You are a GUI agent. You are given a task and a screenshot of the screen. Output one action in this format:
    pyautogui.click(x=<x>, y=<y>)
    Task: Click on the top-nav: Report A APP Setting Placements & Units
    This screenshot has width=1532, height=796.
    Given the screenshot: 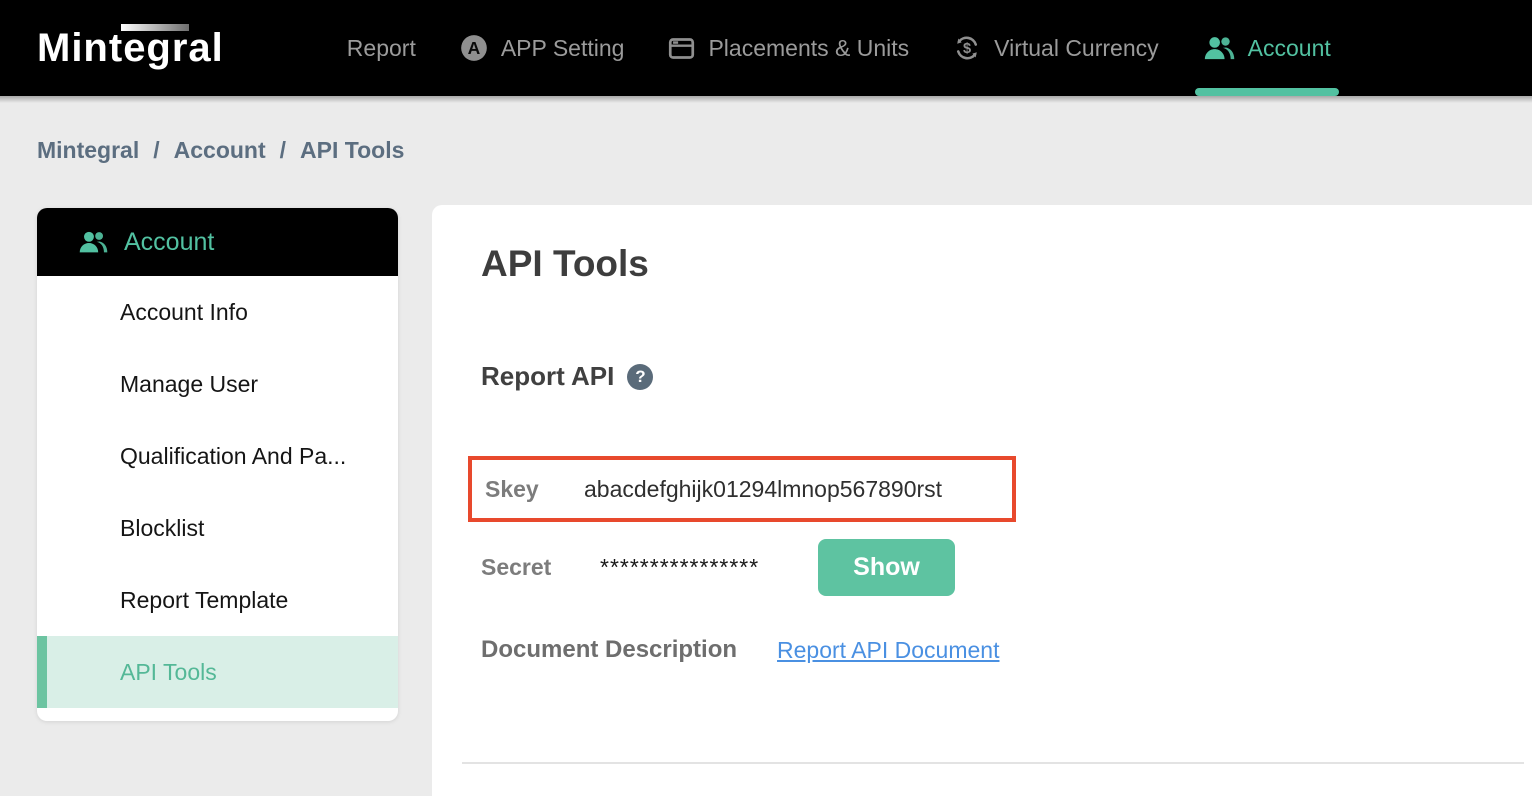 What is the action you would take?
    pyautogui.click(x=819, y=48)
    